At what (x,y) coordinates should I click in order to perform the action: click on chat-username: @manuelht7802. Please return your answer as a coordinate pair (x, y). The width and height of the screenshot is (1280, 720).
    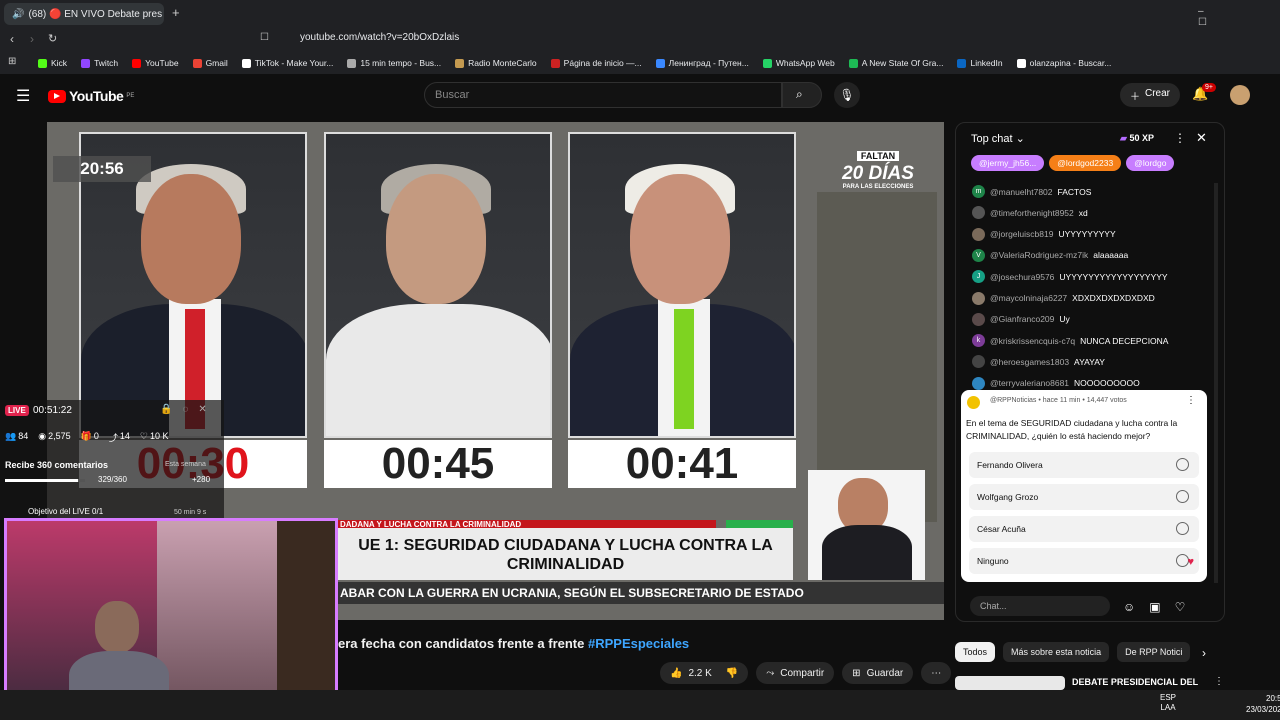
    Looking at the image, I should click on (1021, 192).